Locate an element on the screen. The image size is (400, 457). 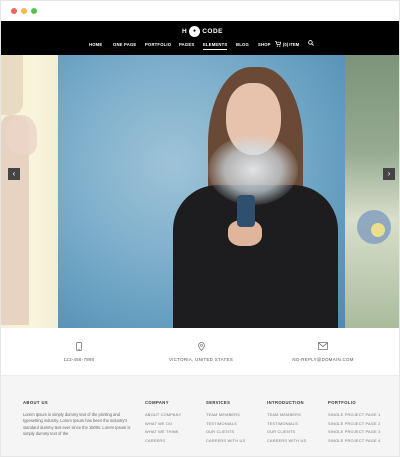
map-pin-icon is located at coordinates (201, 347).